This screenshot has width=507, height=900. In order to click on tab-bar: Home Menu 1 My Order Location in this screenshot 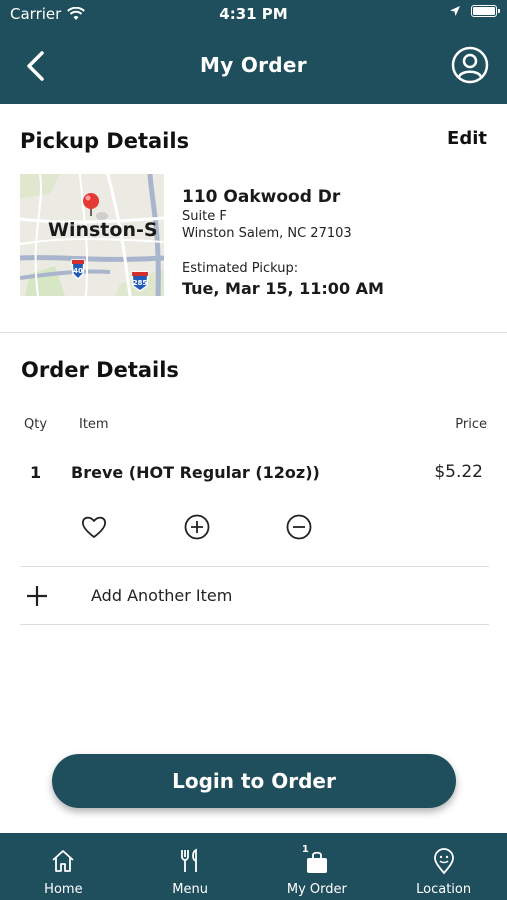, I will do `click(253, 866)`.